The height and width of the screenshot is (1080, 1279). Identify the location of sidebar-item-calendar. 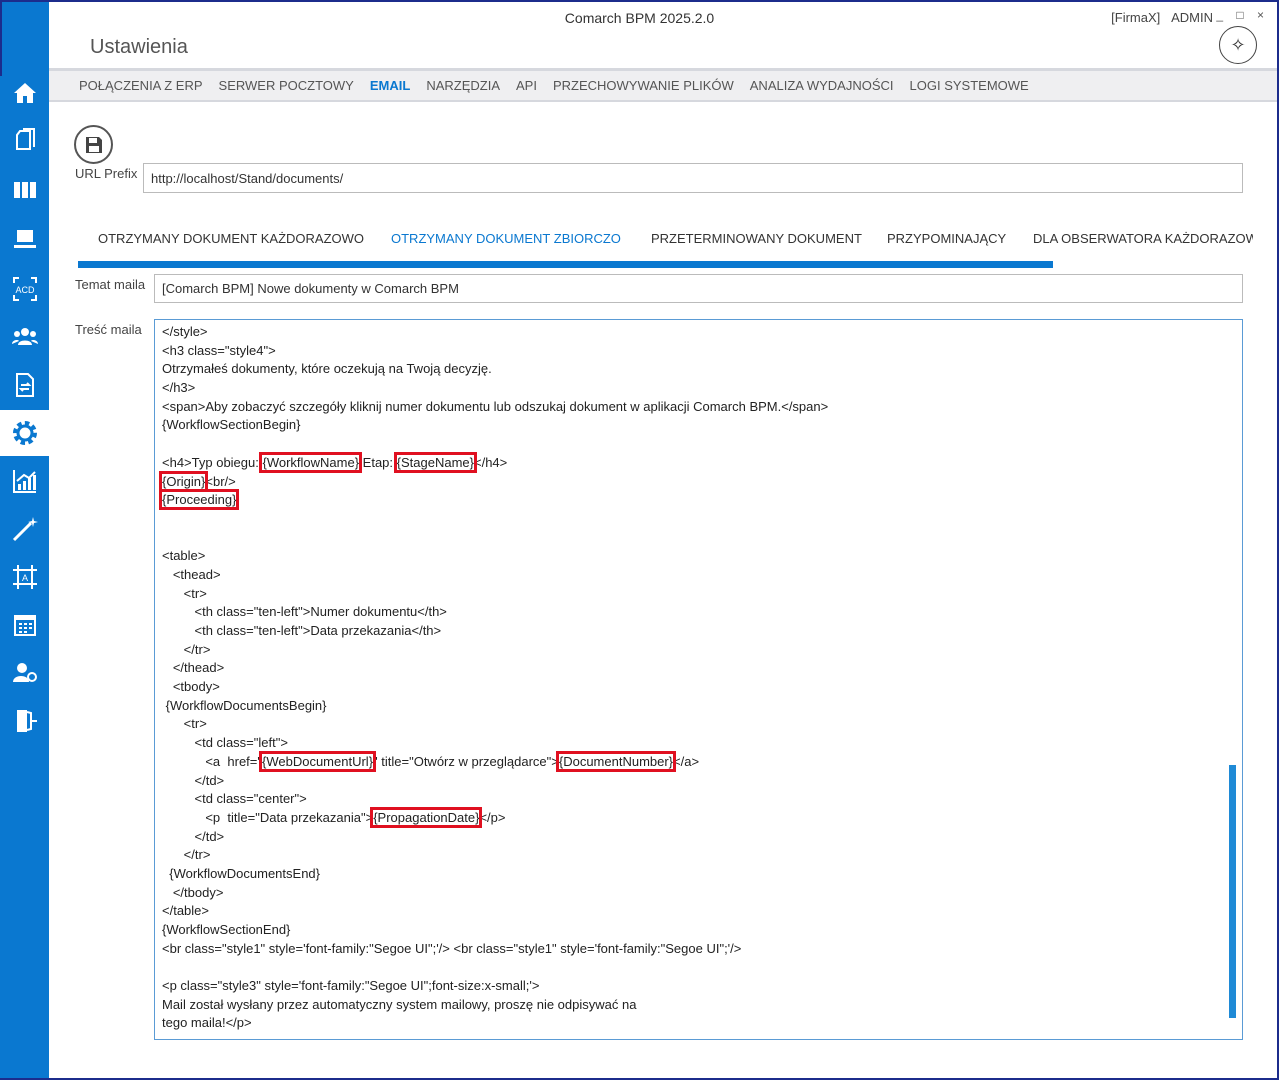
(24, 625).